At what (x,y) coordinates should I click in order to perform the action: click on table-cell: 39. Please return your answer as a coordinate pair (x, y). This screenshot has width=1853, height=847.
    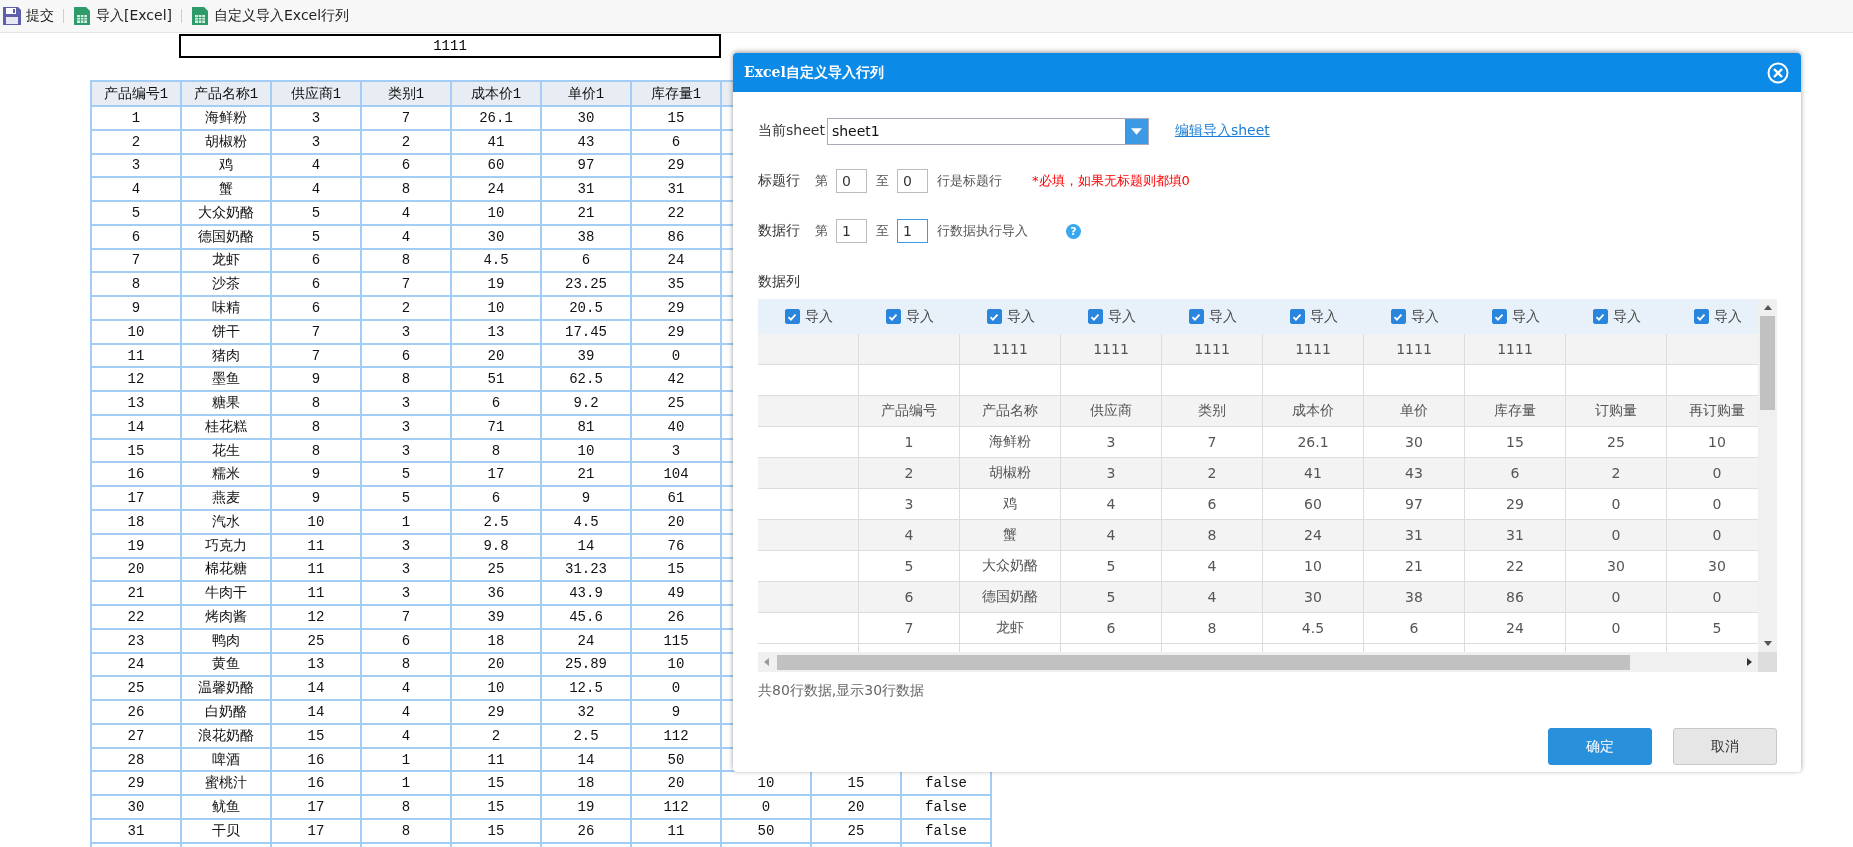
    Looking at the image, I should click on (496, 617).